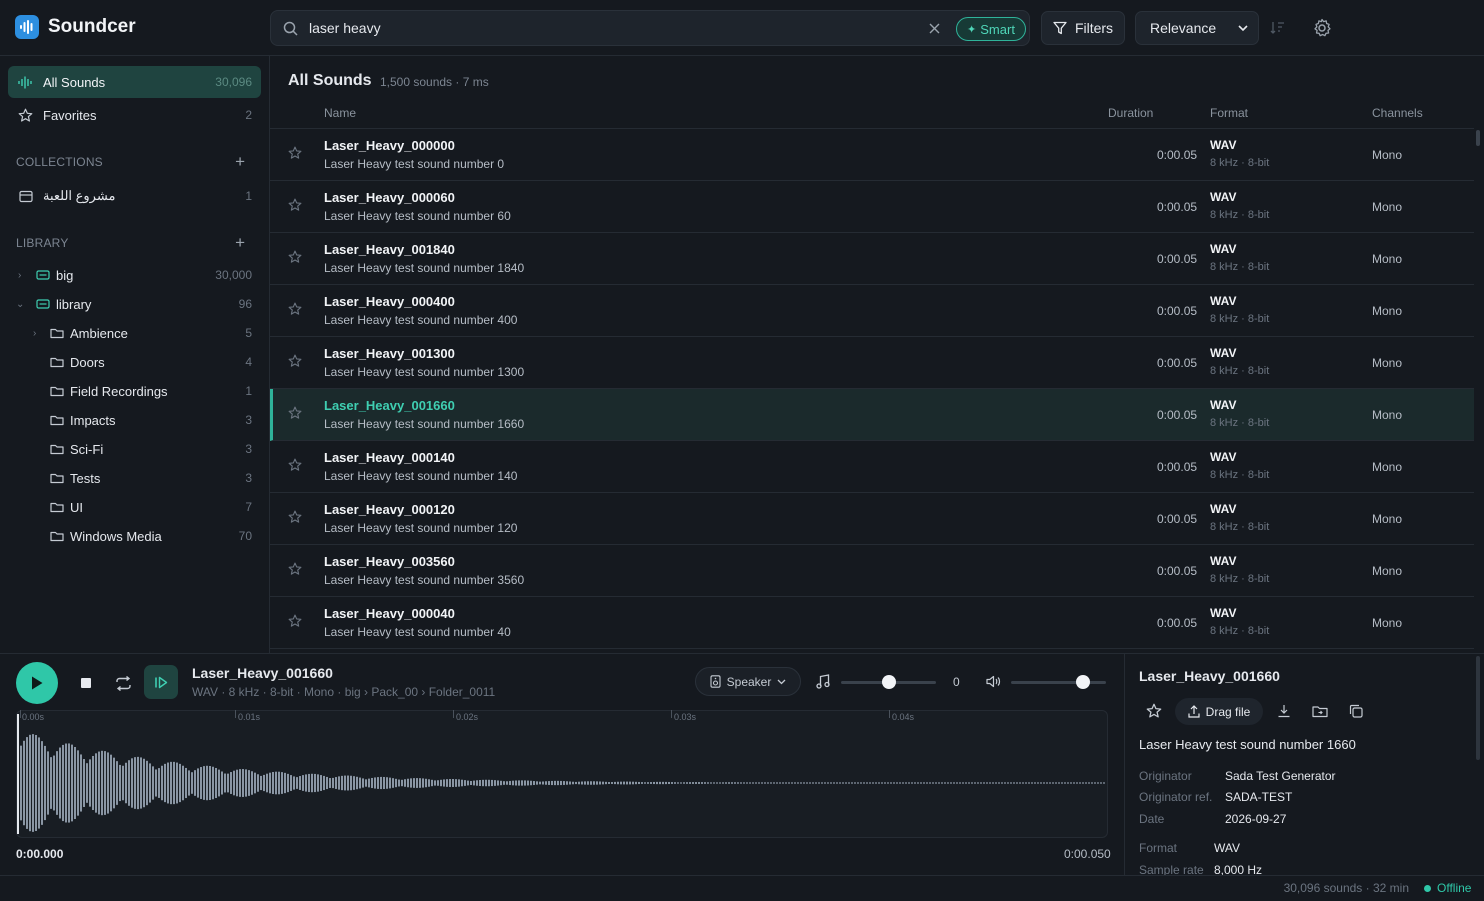  Describe the element at coordinates (248, 391) in the screenshot. I see `sidebar-item-count: 1` at that location.